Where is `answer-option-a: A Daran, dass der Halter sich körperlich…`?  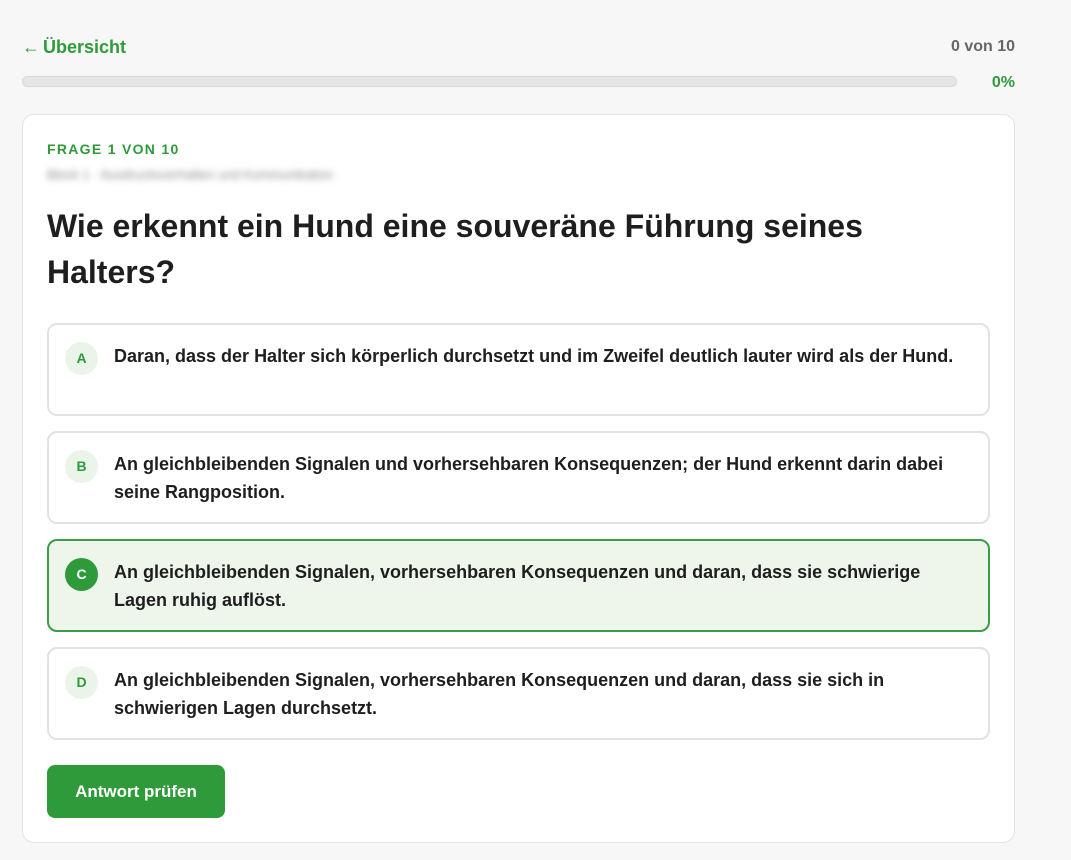 answer-option-a: A Daran, dass der Halter sich körperlich… is located at coordinates (518, 369).